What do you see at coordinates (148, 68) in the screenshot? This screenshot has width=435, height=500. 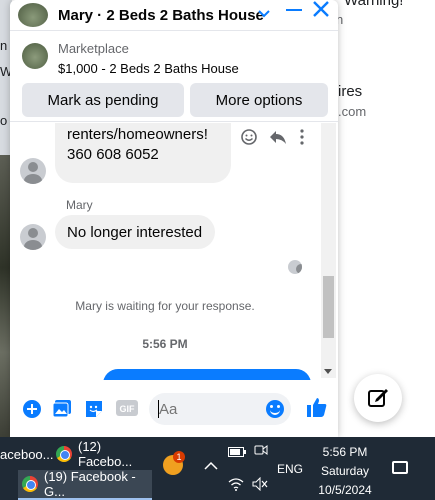 I see `listing-price-title: $1,000 - 2 Beds 2 Baths House` at bounding box center [148, 68].